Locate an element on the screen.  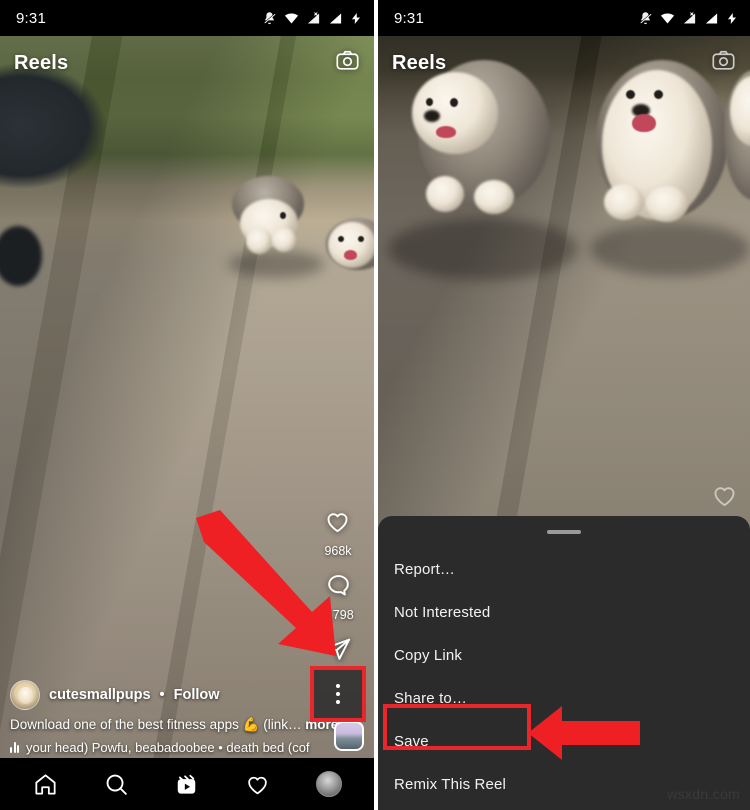
menu-item-label: Remix This Reel is located at coordinates (450, 784).